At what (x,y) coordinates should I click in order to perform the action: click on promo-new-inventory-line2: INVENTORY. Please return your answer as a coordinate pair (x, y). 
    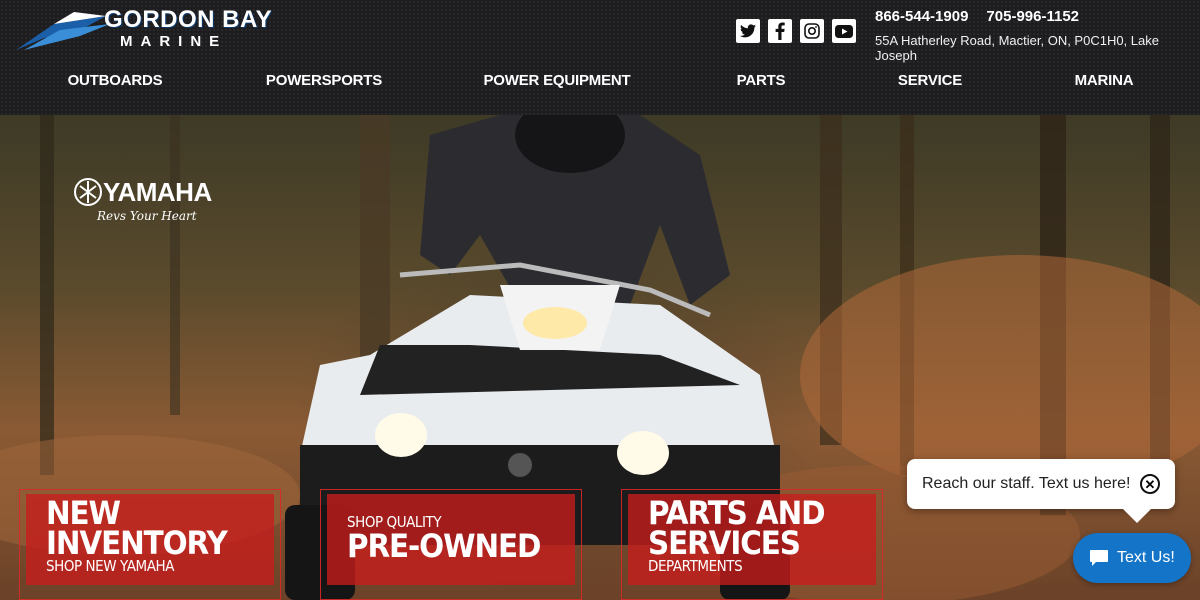
    Looking at the image, I should click on (137, 543).